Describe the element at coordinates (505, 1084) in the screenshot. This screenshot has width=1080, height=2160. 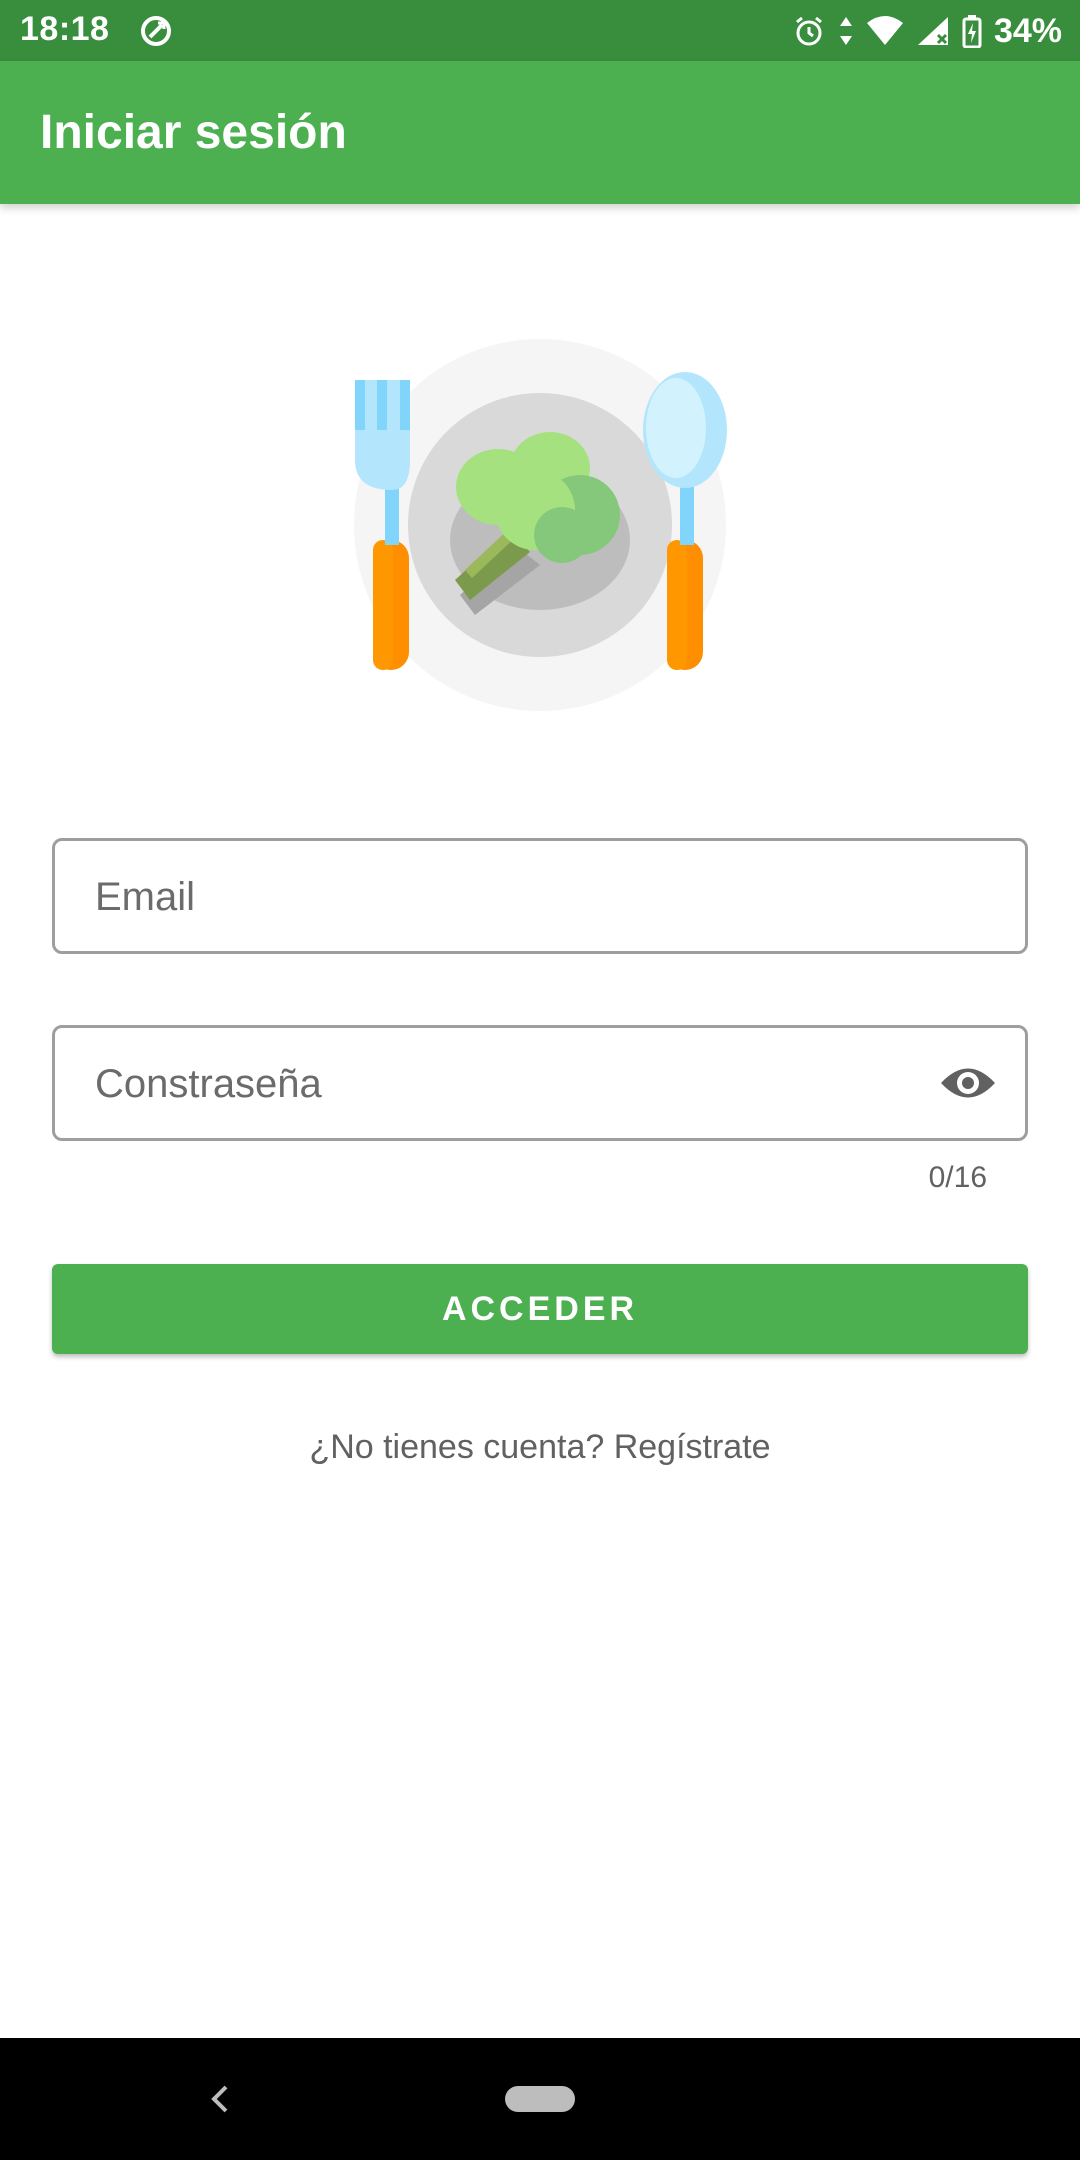
I see `password-input` at that location.